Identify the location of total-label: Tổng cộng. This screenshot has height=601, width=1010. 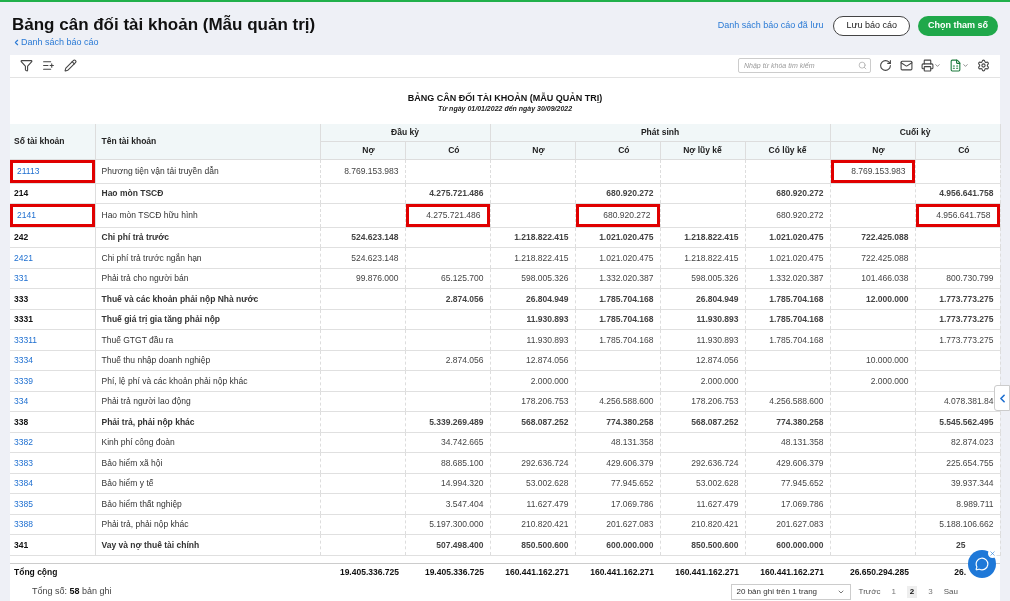
(36, 572).